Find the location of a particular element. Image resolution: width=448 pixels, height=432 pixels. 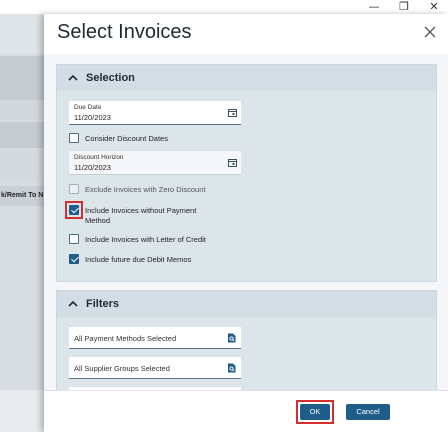

discount-horizon-label: Discount Horizon is located at coordinates (99, 157).